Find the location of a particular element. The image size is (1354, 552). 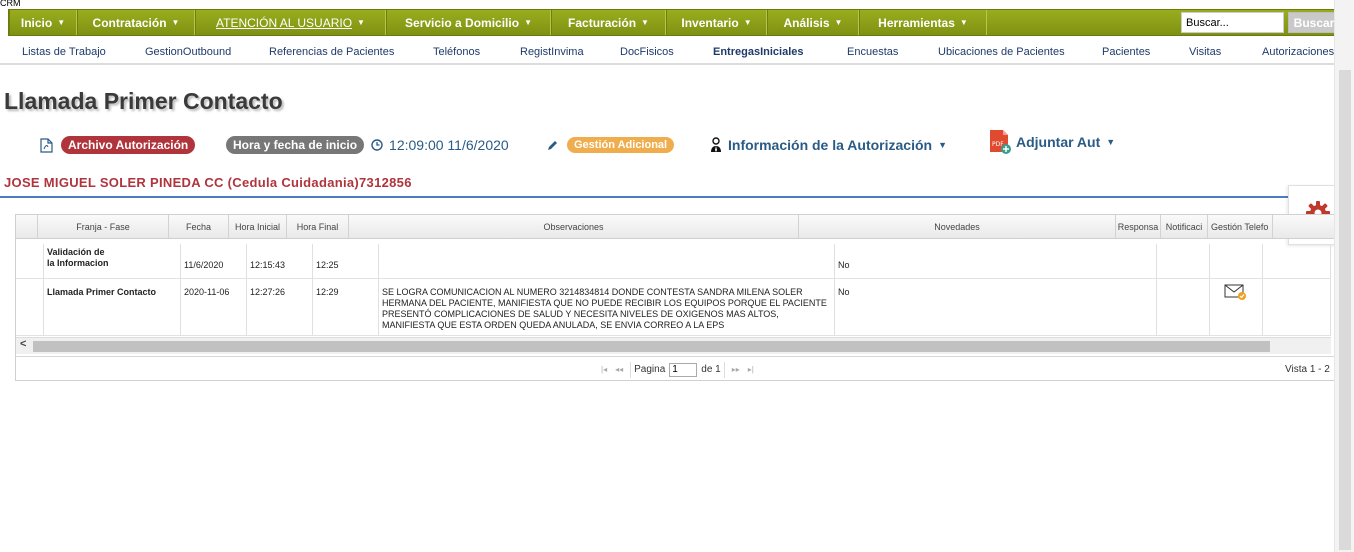

header-observaciones: Observaciones is located at coordinates (574, 227).